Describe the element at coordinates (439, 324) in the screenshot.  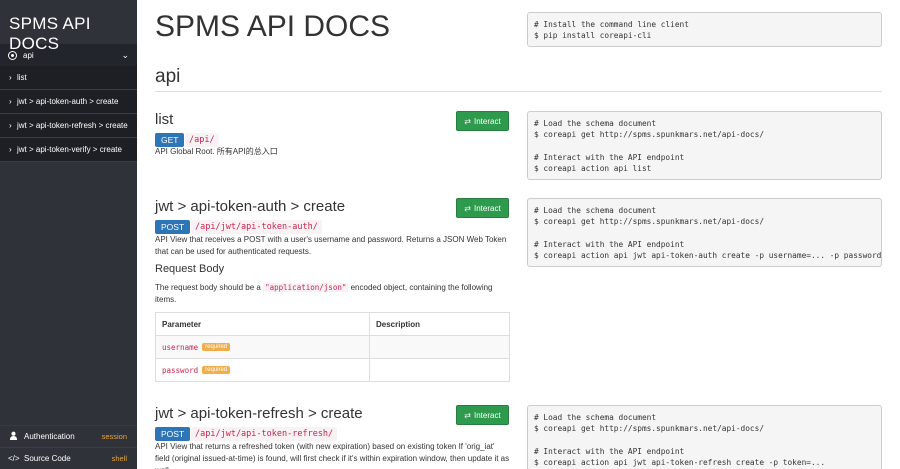
I see `column-header: Description` at that location.